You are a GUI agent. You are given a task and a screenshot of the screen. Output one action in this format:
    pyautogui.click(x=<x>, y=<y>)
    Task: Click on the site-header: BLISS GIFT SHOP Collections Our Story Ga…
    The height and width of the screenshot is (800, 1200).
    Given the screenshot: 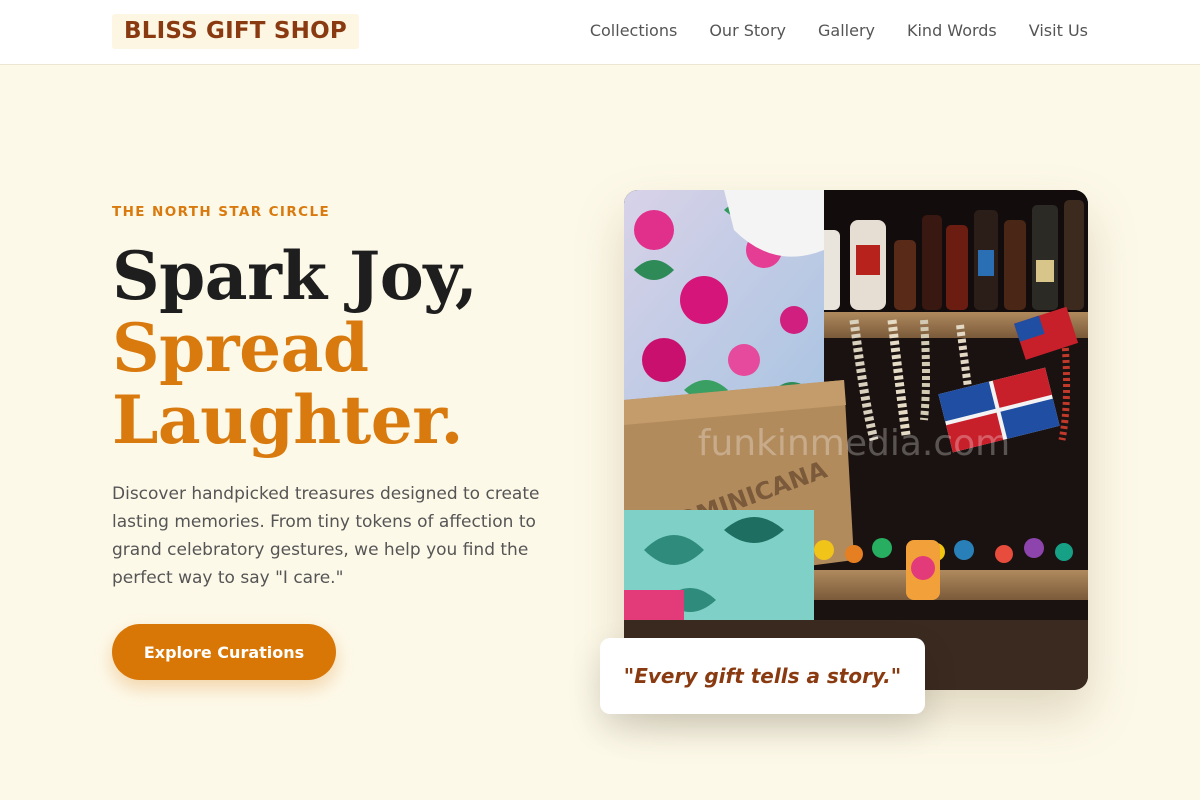 What is the action you would take?
    pyautogui.click(x=600, y=32)
    